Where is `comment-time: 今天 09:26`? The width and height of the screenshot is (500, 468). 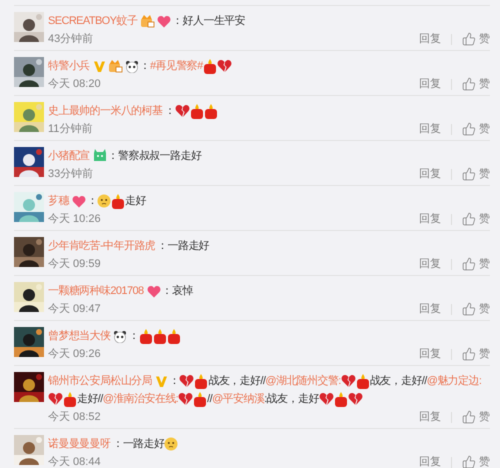 comment-time: 今天 09:26 is located at coordinates (75, 354).